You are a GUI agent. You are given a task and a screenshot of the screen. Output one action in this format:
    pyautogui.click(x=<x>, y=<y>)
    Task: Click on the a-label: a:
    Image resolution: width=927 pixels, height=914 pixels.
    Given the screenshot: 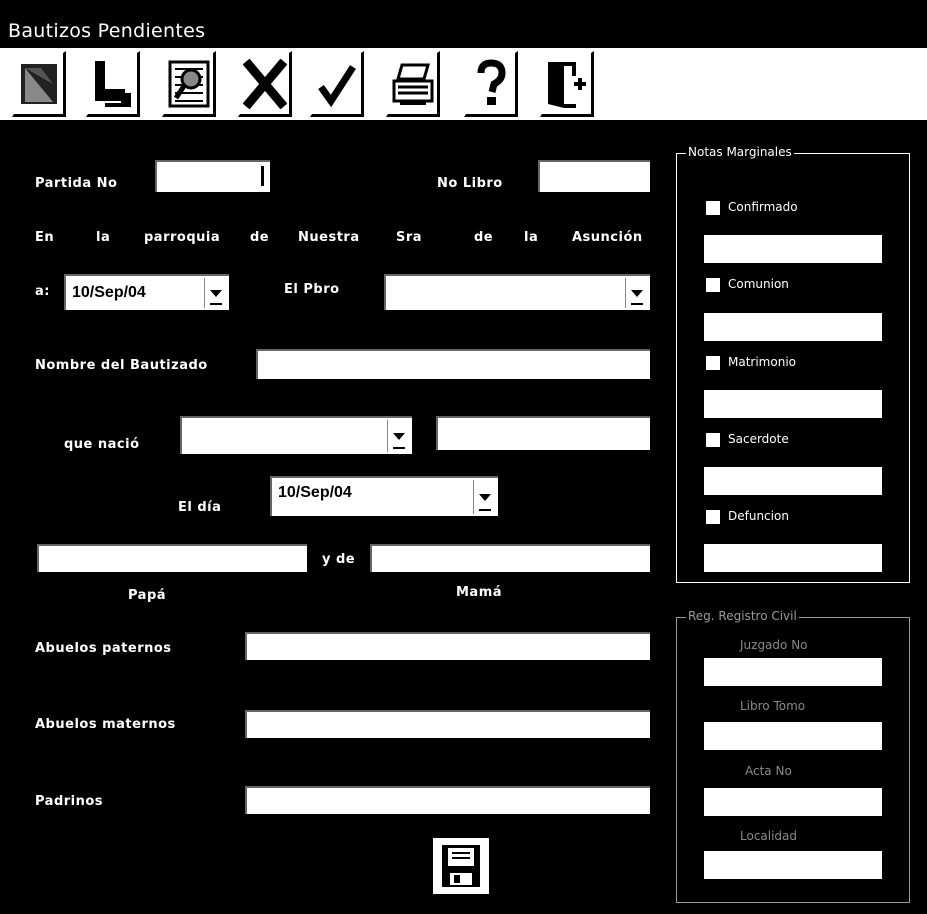 What is the action you would take?
    pyautogui.click(x=42, y=291)
    